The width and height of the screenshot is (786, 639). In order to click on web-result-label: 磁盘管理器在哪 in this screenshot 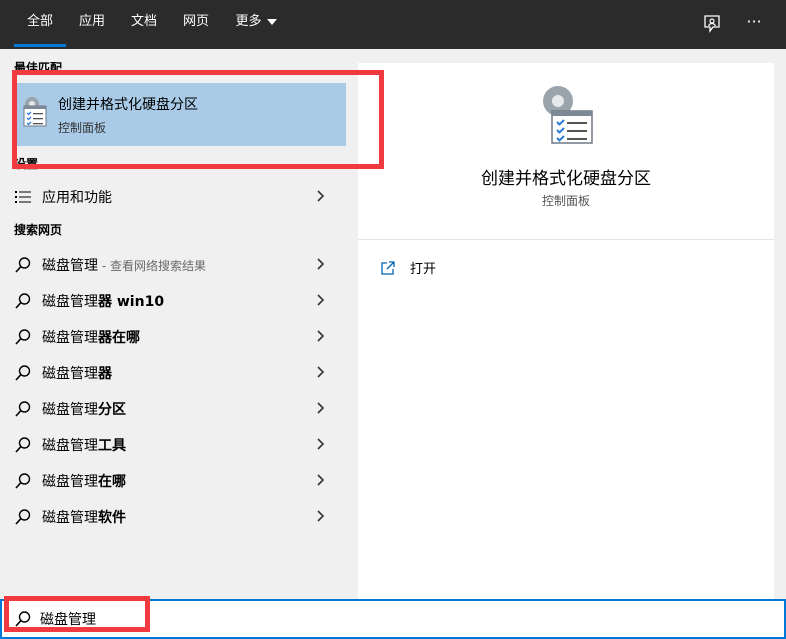, I will do `click(91, 337)`.